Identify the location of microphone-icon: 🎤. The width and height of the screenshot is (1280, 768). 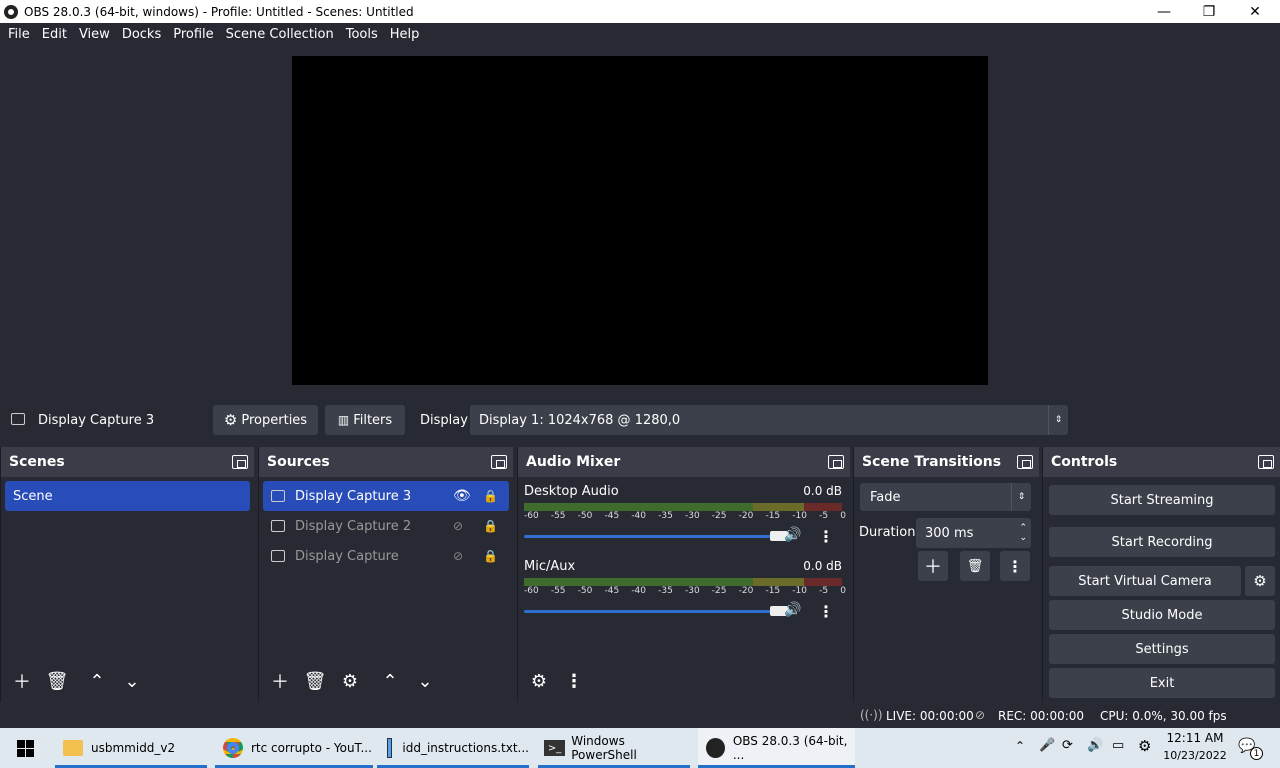
(1047, 745).